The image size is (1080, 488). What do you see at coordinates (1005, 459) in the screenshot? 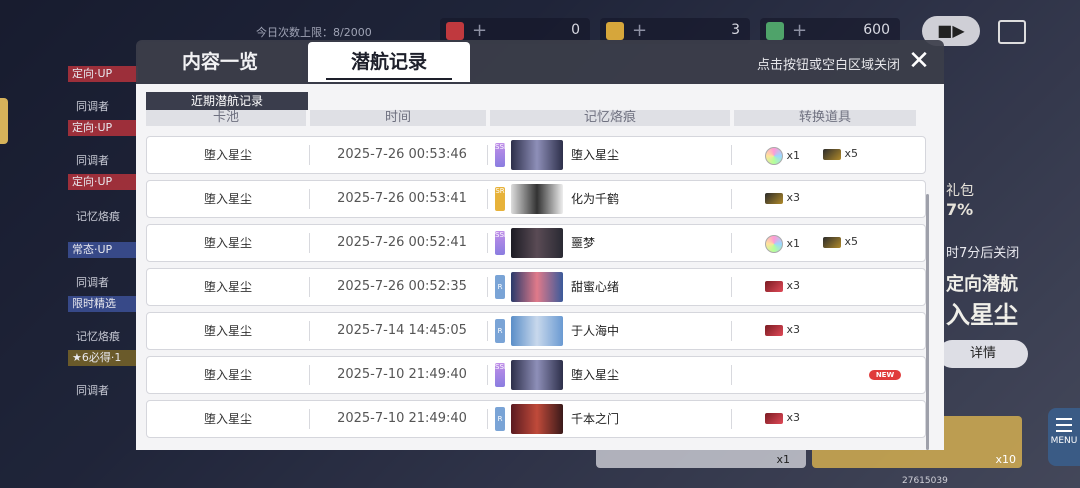
I see `ten-count: x10` at bounding box center [1005, 459].